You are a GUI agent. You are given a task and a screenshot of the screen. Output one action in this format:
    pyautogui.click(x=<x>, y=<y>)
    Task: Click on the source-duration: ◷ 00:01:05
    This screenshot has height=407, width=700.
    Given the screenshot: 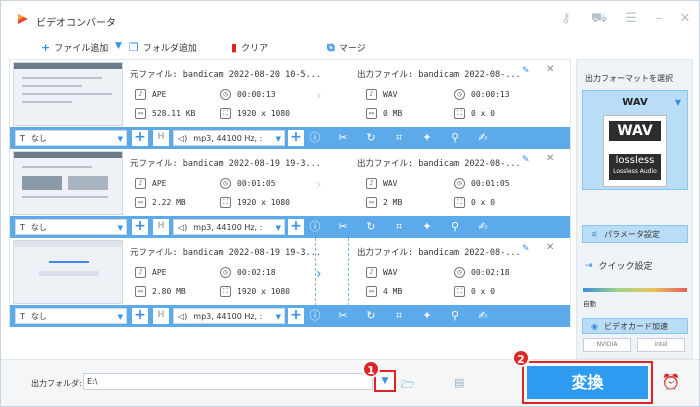 What is the action you would take?
    pyautogui.click(x=248, y=183)
    